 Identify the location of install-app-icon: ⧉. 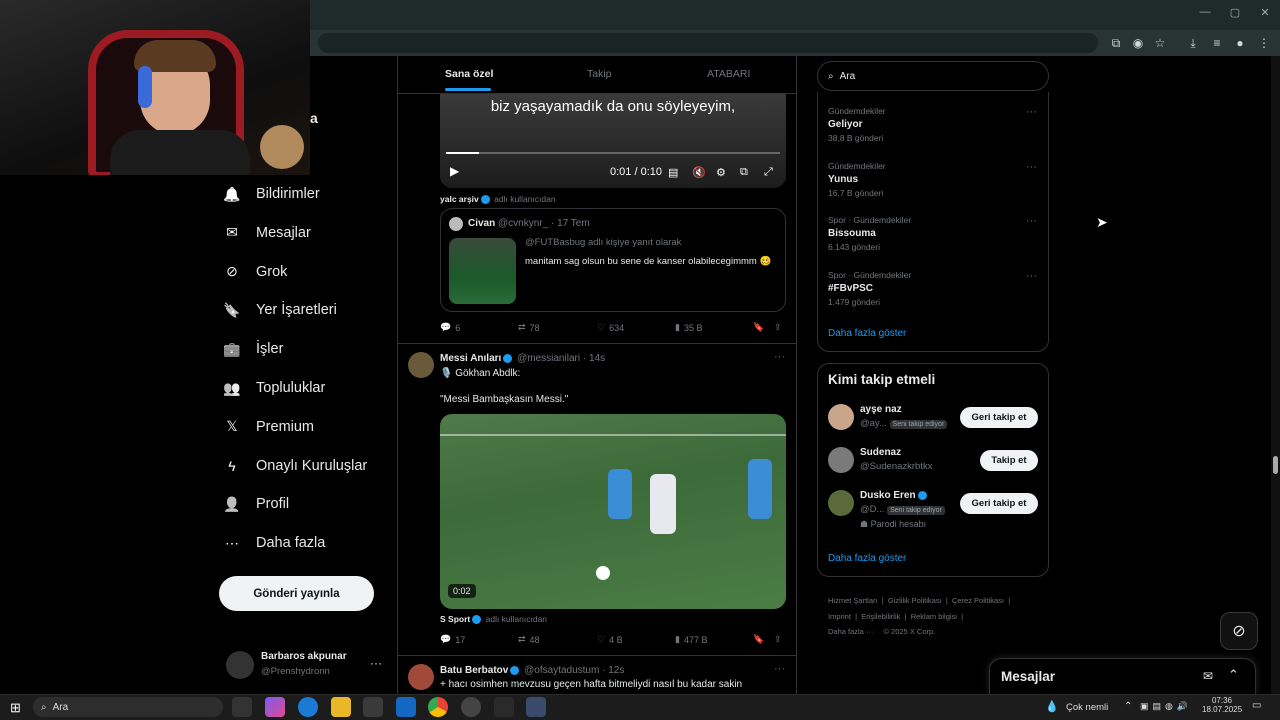
(1116, 43).